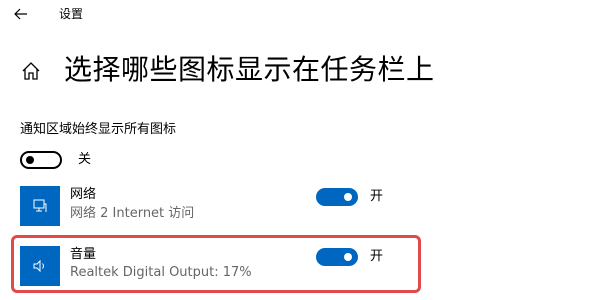  Describe the element at coordinates (71, 14) in the screenshot. I see `app-title: 设置` at that location.